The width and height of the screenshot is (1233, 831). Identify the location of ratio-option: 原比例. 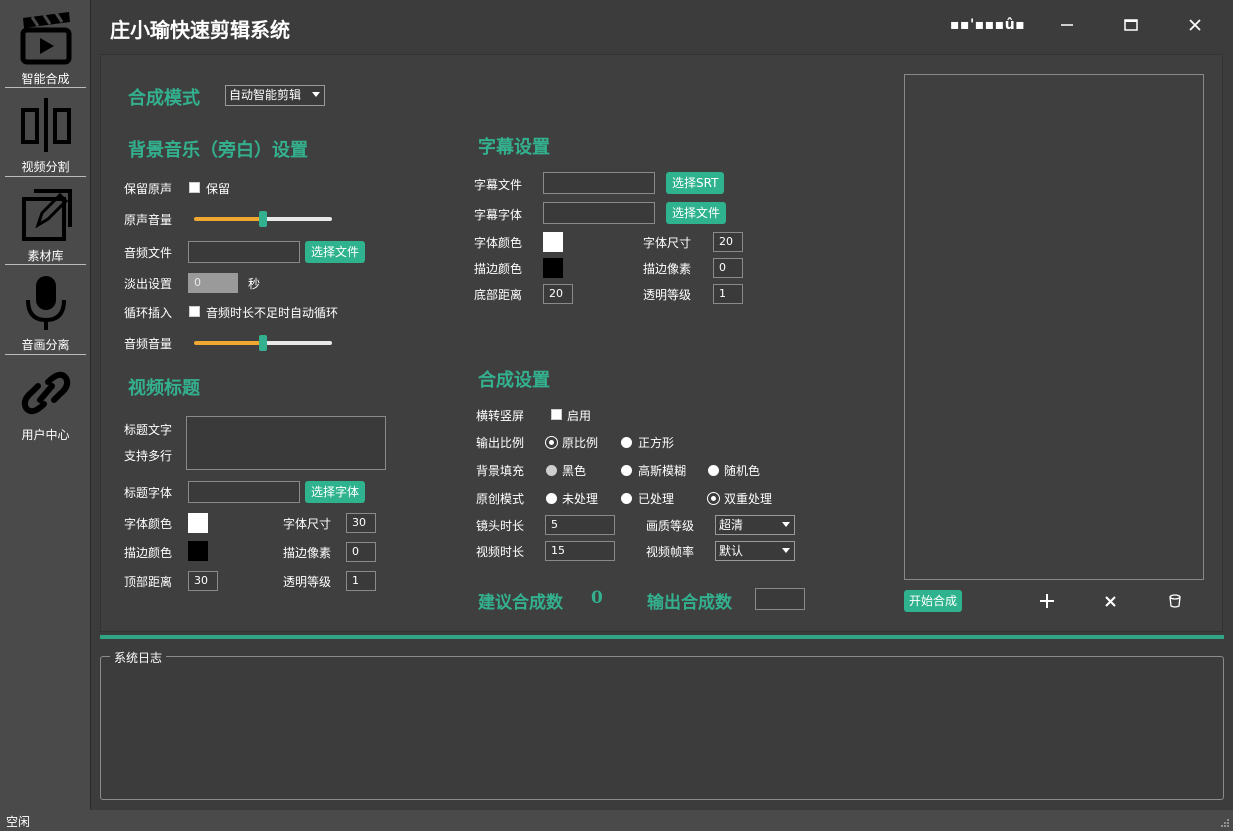
(580, 443).